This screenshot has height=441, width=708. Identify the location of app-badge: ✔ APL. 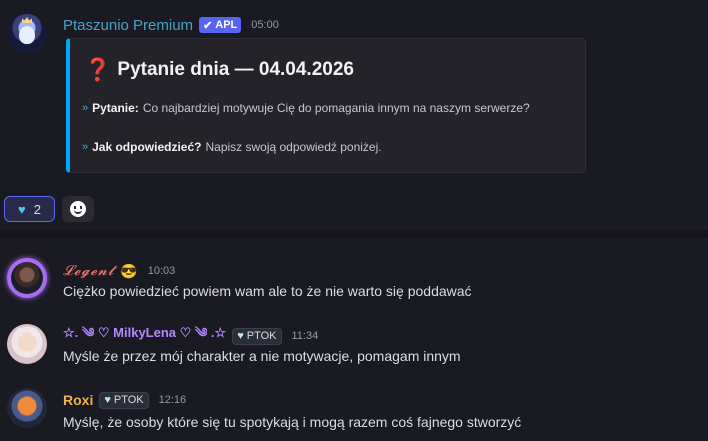
(220, 25).